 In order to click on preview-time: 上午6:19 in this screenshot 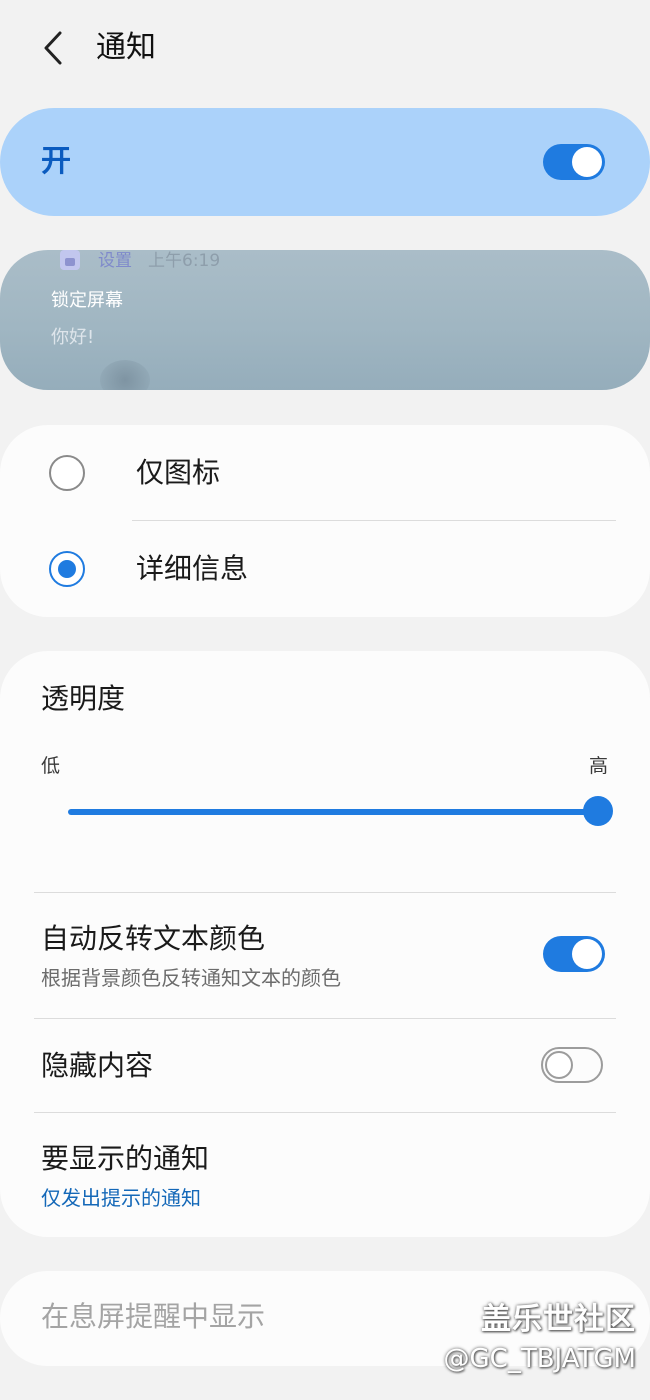, I will do `click(184, 261)`.